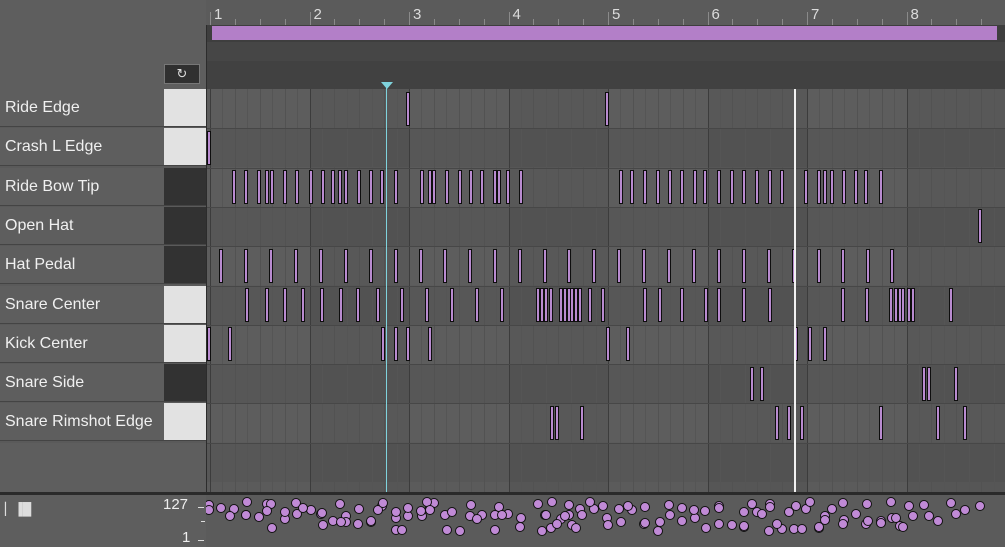  I want to click on lane-label: Snare Rimshot Edge, so click(82, 422).